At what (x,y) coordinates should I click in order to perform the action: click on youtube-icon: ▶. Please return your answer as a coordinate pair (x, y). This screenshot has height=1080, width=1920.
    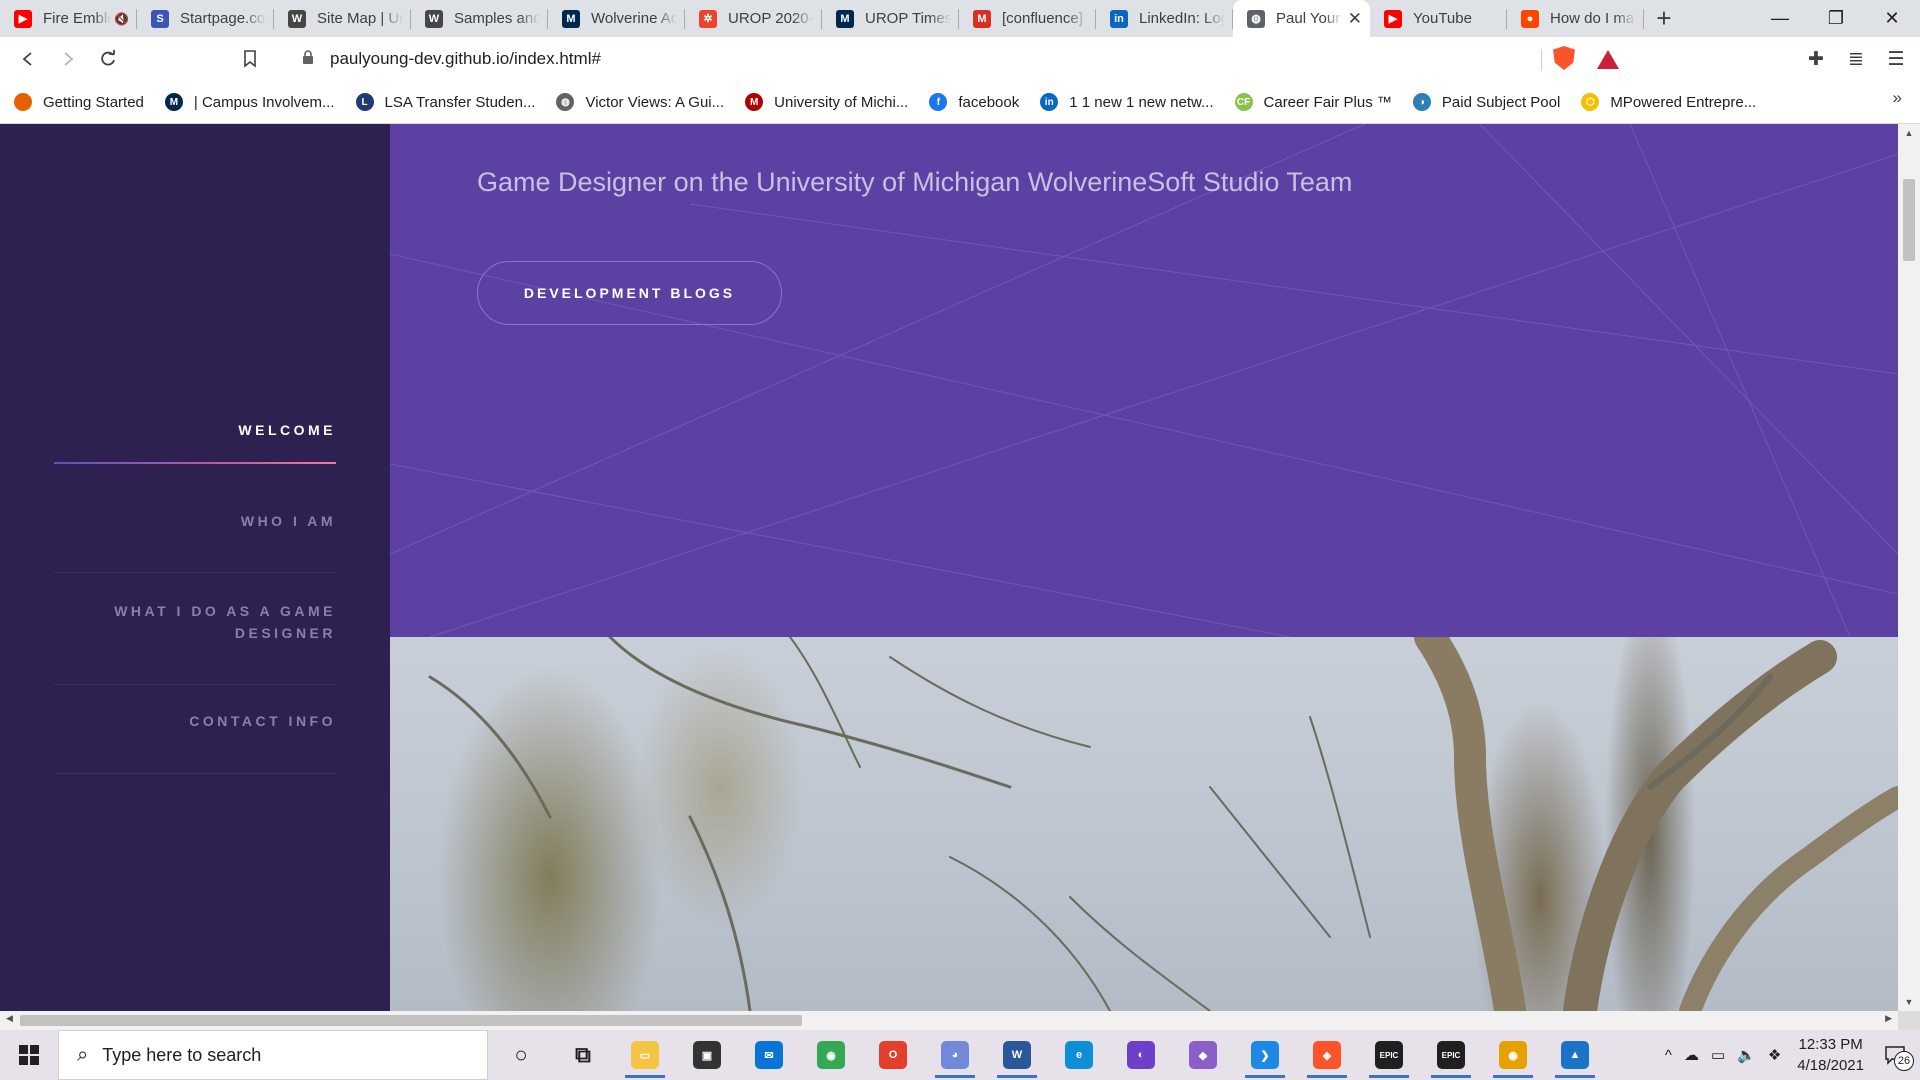
    Looking at the image, I should click on (23, 18).